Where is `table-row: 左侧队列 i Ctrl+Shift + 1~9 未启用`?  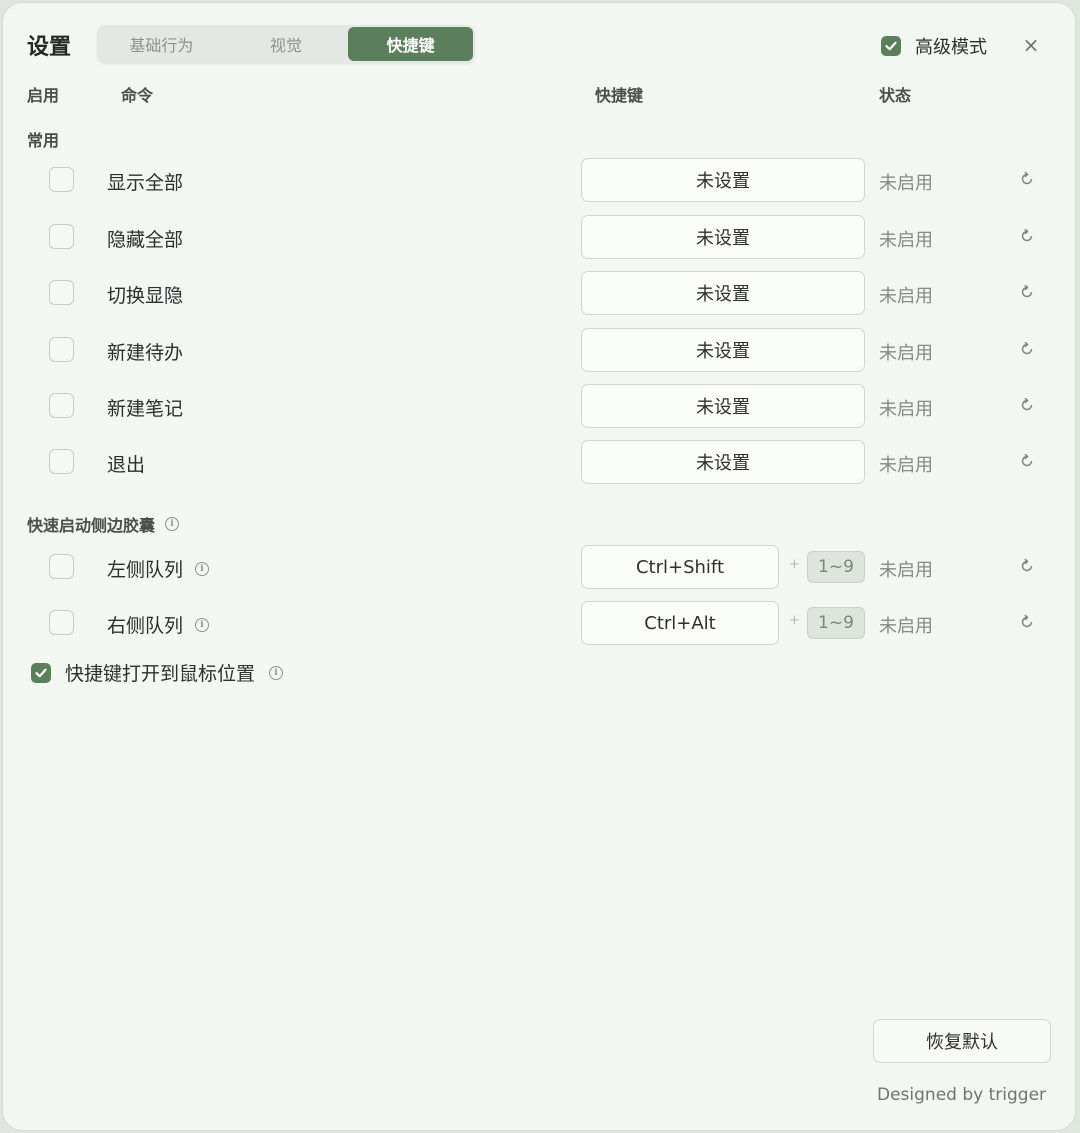 table-row: 左侧队列 i Ctrl+Shift + 1~9 未启用 is located at coordinates (540, 567).